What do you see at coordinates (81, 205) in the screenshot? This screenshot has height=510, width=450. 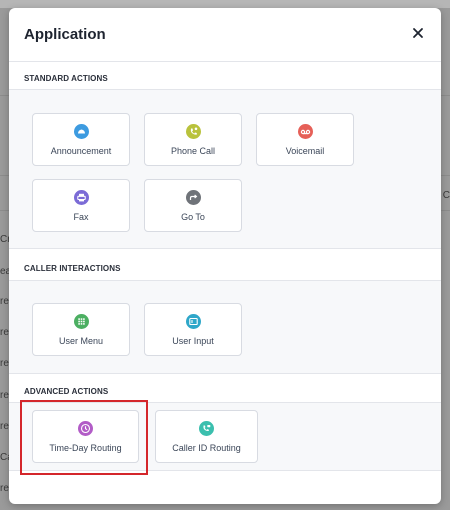 I see `action-fax: Fax` at bounding box center [81, 205].